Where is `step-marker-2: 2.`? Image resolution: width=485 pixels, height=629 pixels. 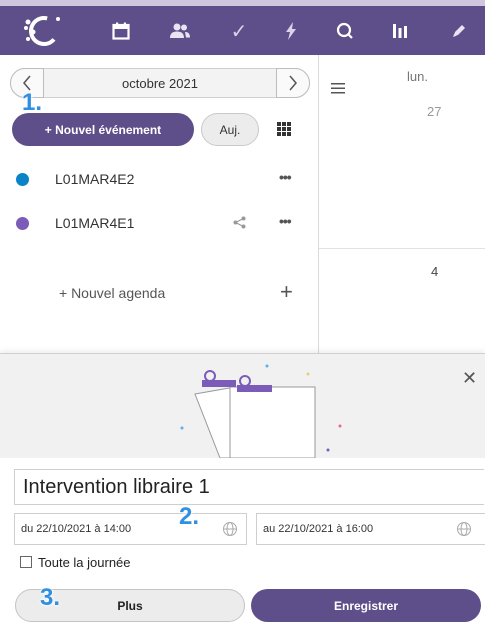 step-marker-2: 2. is located at coordinates (189, 516).